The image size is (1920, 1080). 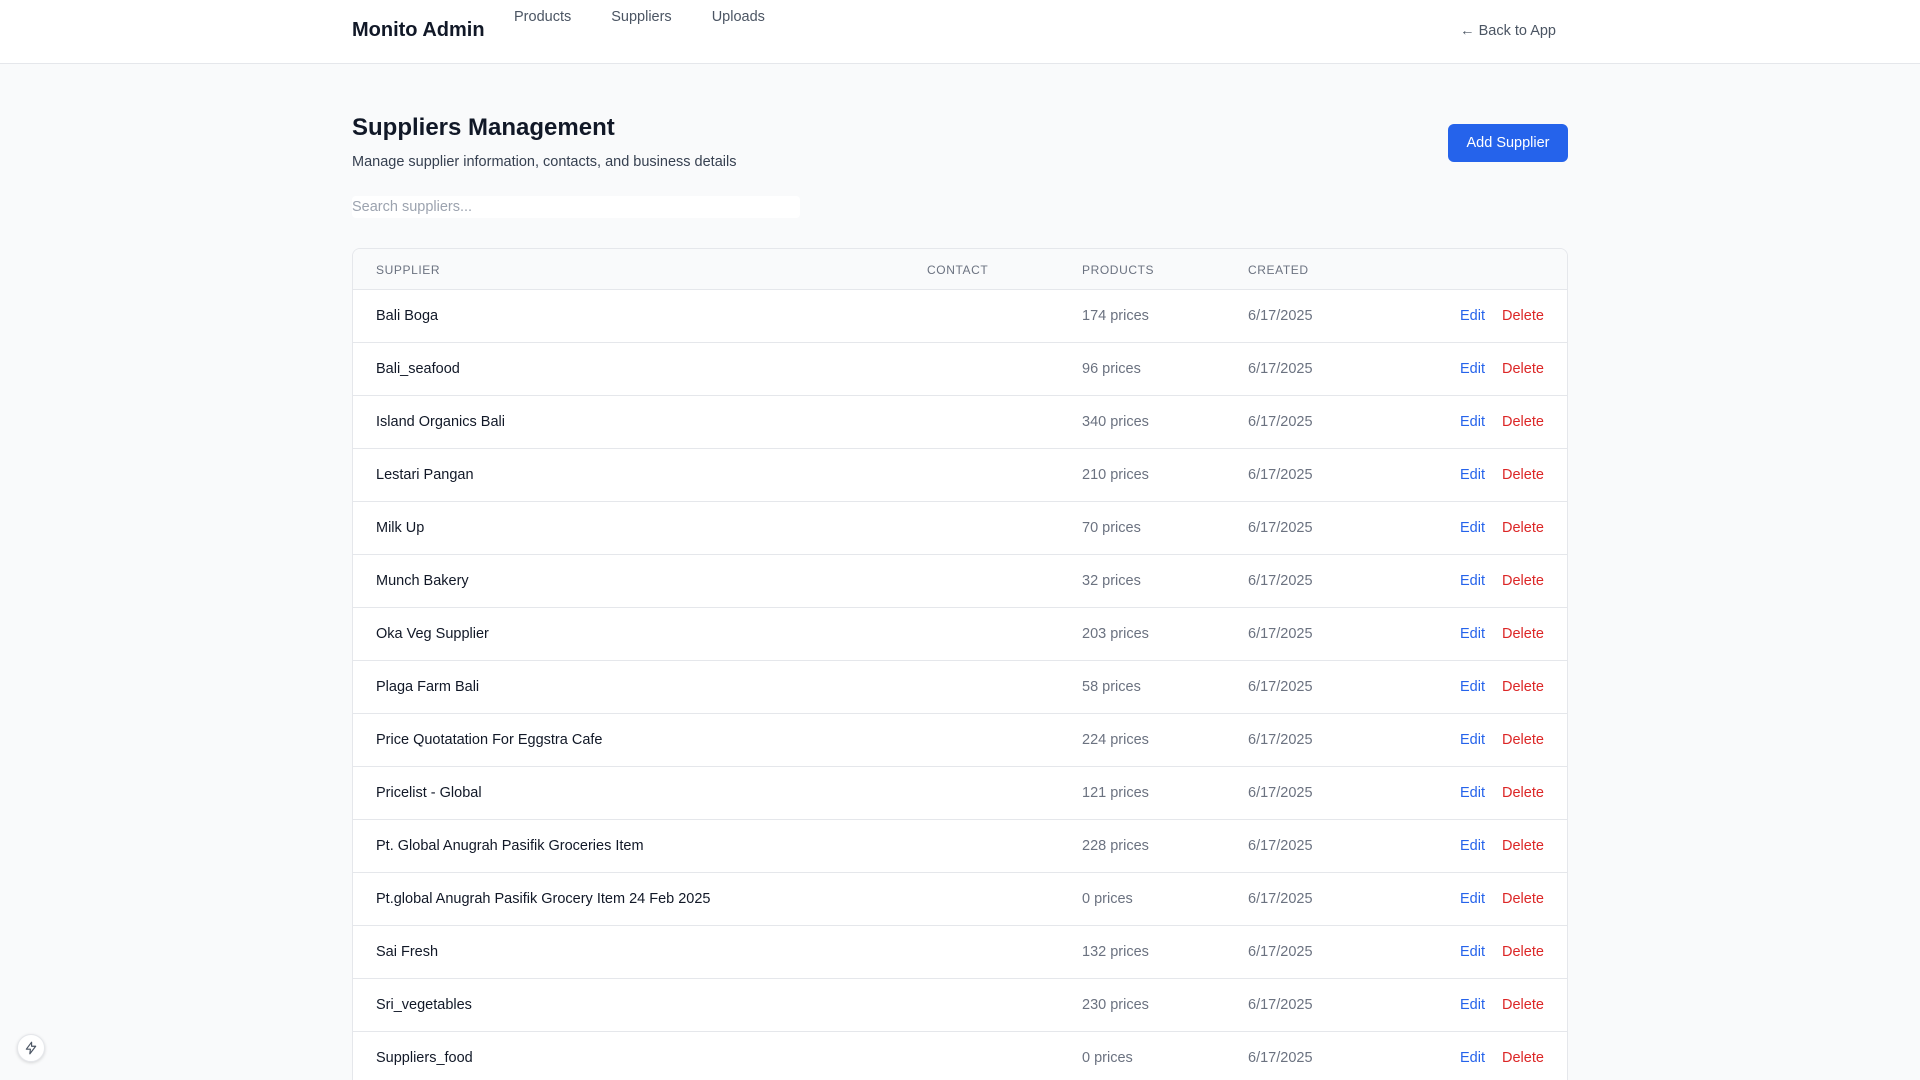 What do you see at coordinates (960, 952) in the screenshot?
I see `table-row: Sai Fresh 132 prices 6/17/2025 Edit Delete` at bounding box center [960, 952].